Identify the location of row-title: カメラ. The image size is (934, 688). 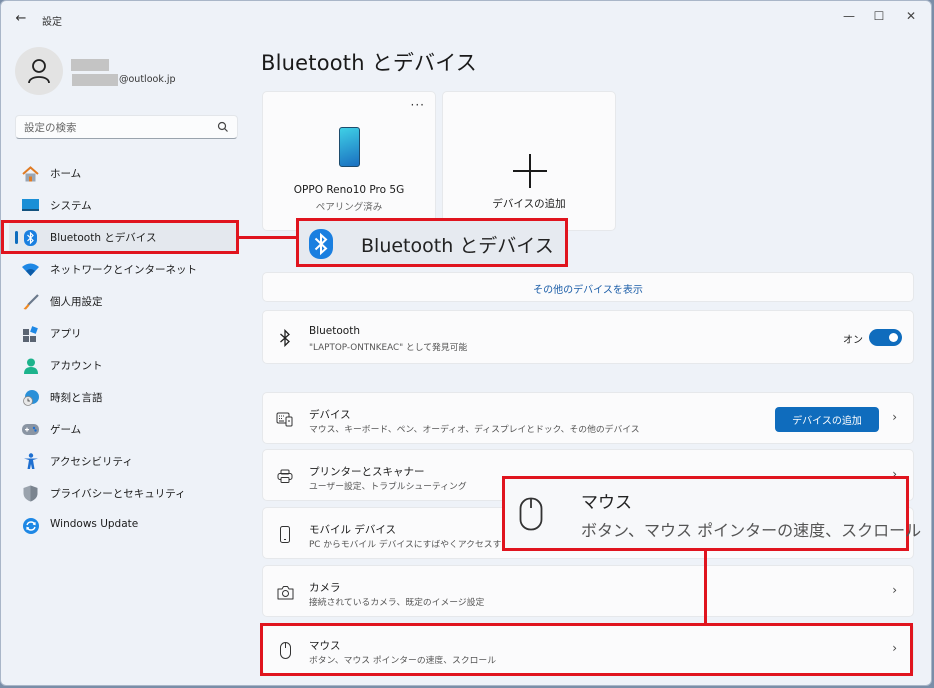
(325, 588).